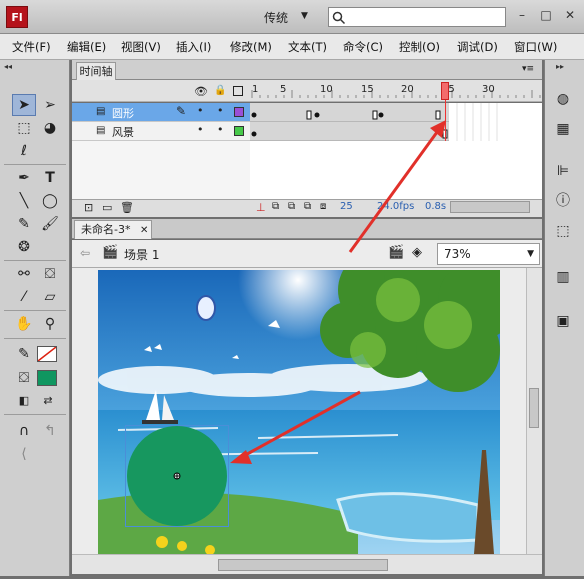  What do you see at coordinates (570, 15) in the screenshot?
I see `close-button: ✕` at bounding box center [570, 15].